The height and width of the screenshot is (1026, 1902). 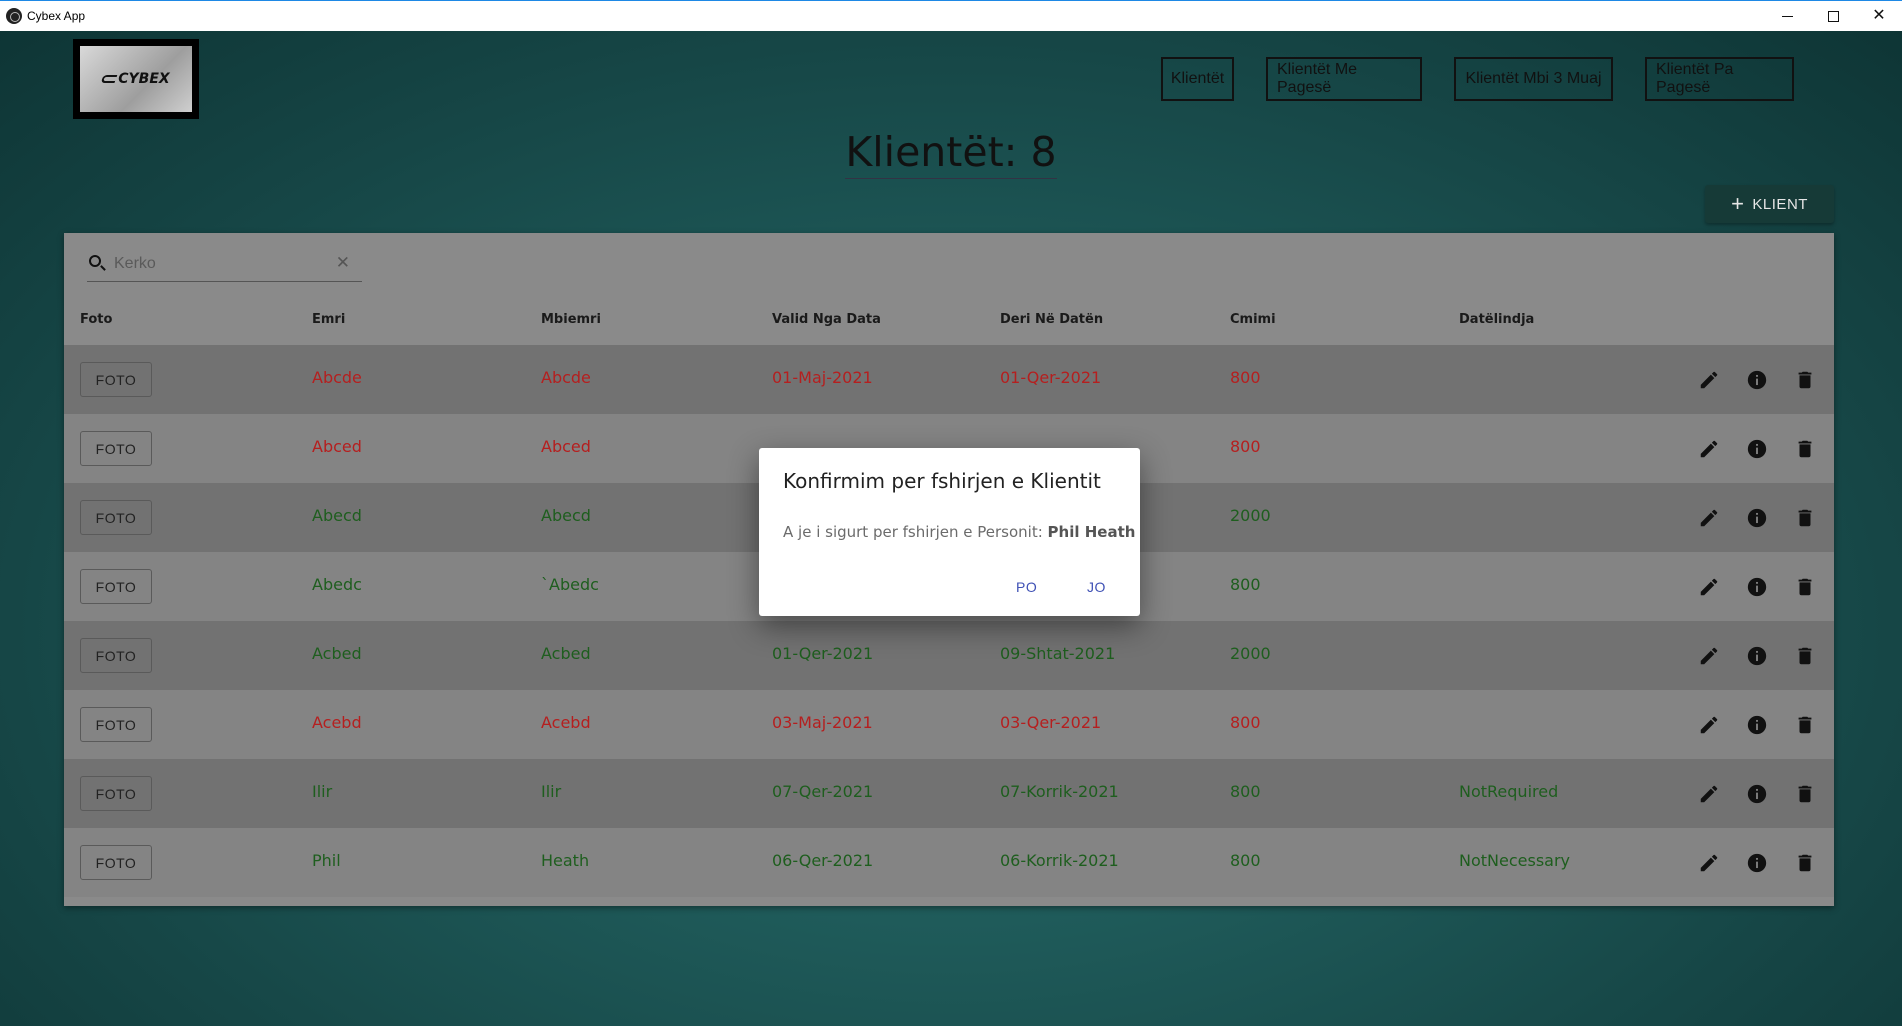 I want to click on cell-emri: Phil, so click(x=326, y=860).